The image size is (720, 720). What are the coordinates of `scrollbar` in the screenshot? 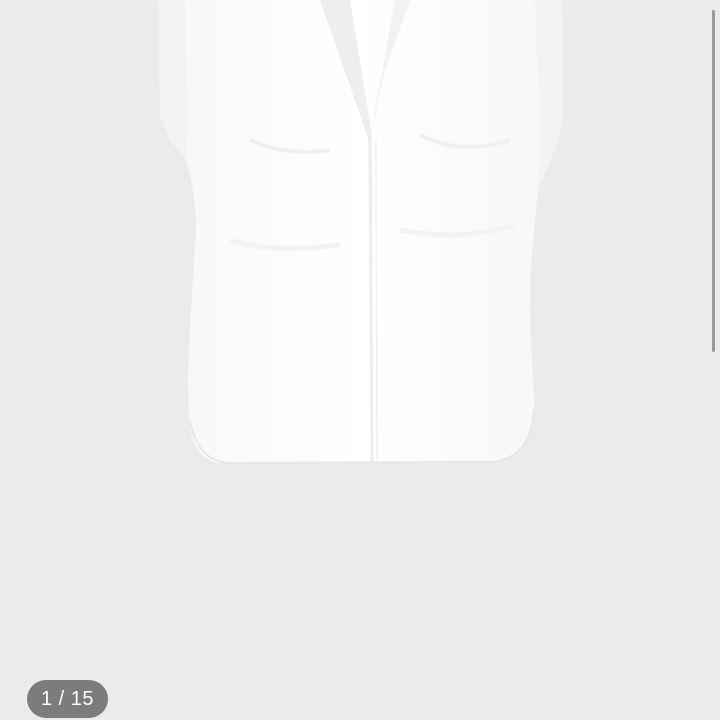 It's located at (713, 181).